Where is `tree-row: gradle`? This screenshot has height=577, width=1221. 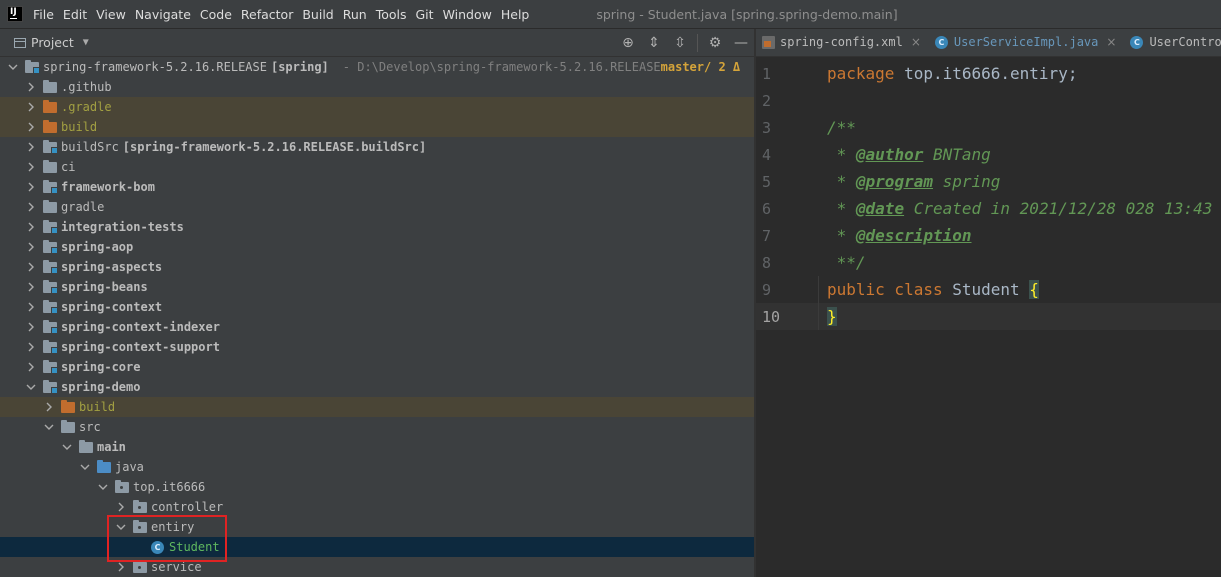
tree-row: gradle is located at coordinates (377, 207).